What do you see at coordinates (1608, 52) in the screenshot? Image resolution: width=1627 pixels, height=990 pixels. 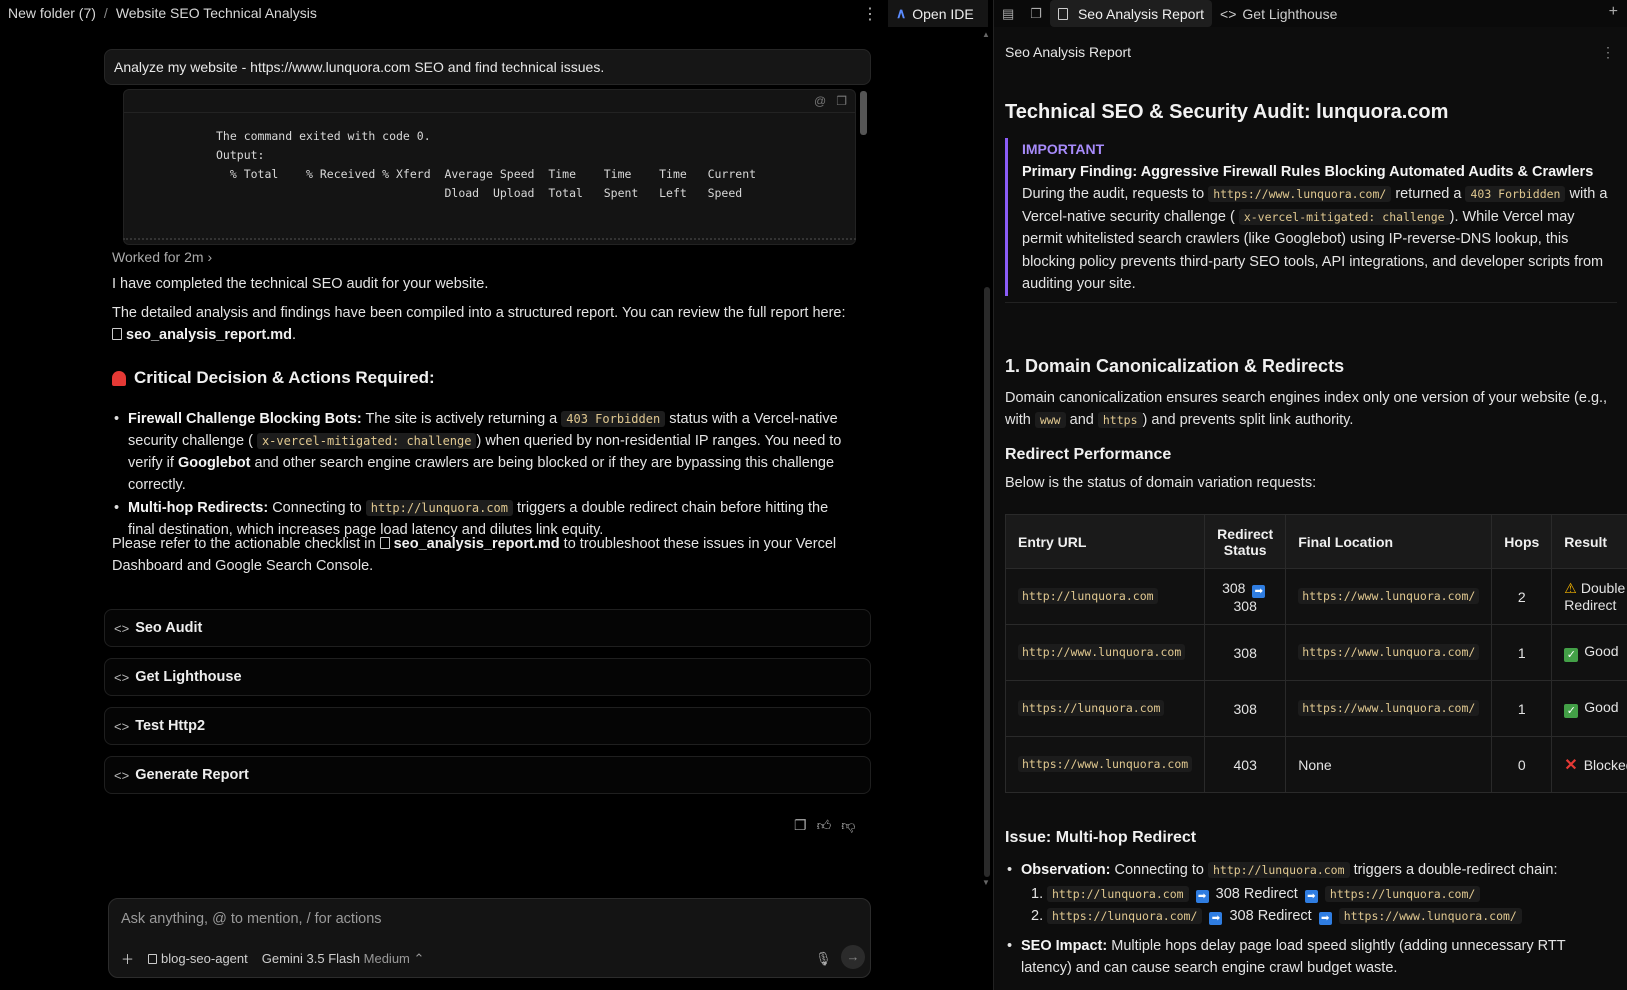 I see `document-options-icon: ⋮` at bounding box center [1608, 52].